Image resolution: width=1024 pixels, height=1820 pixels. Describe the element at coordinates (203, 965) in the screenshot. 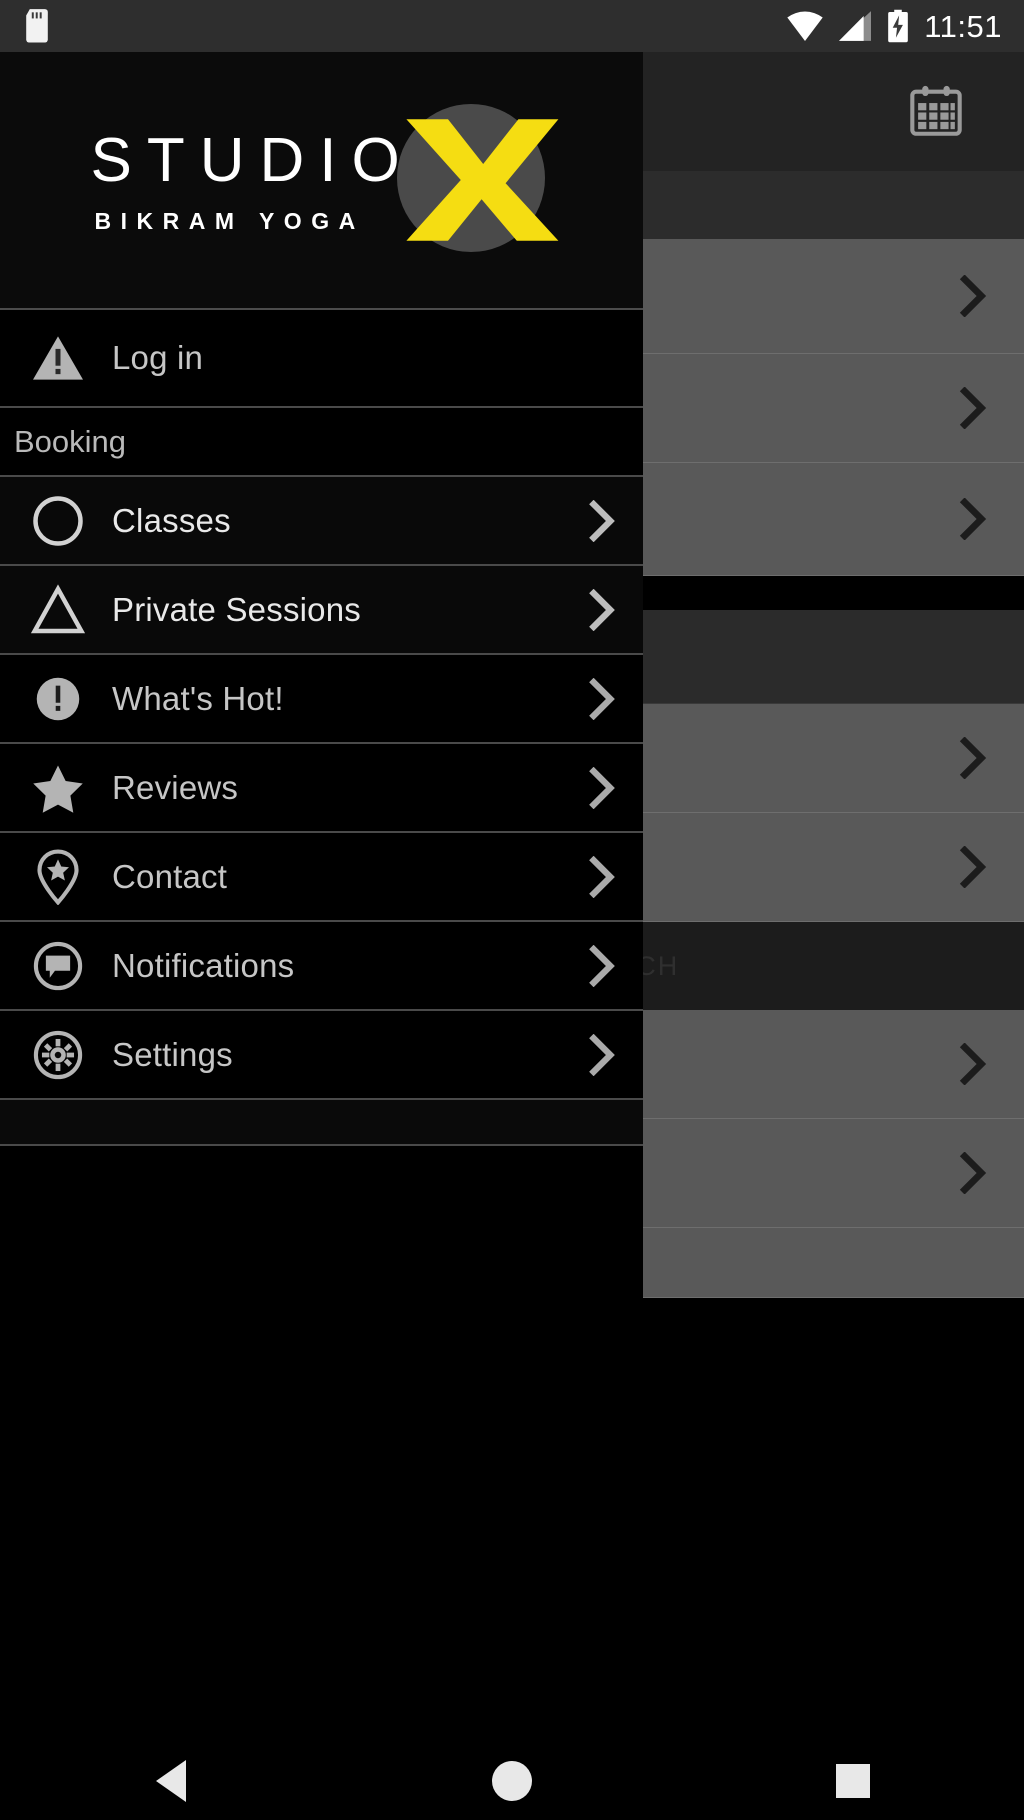

I see `drawer-item-label: Notifications` at that location.